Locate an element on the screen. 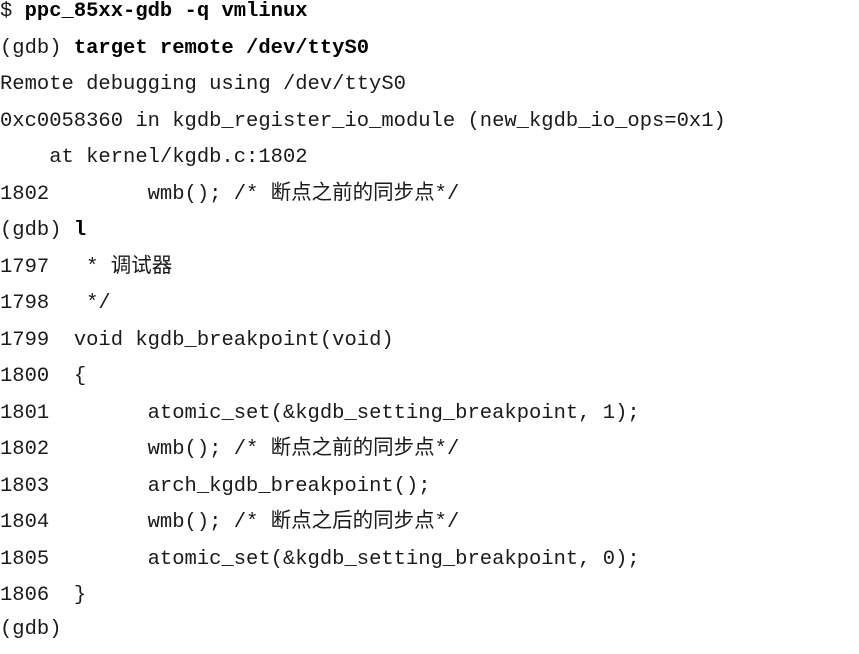 The height and width of the screenshot is (654, 859). source-code: void kgdb_breakpoint(void) is located at coordinates (221, 340).